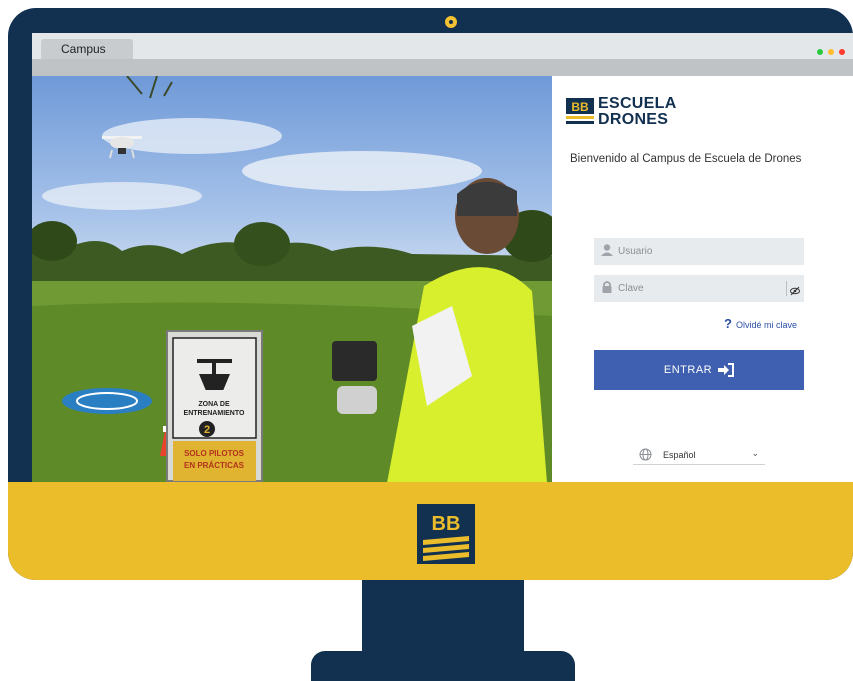 This screenshot has height=681, width=853. I want to click on close-dot, so click(842, 52).